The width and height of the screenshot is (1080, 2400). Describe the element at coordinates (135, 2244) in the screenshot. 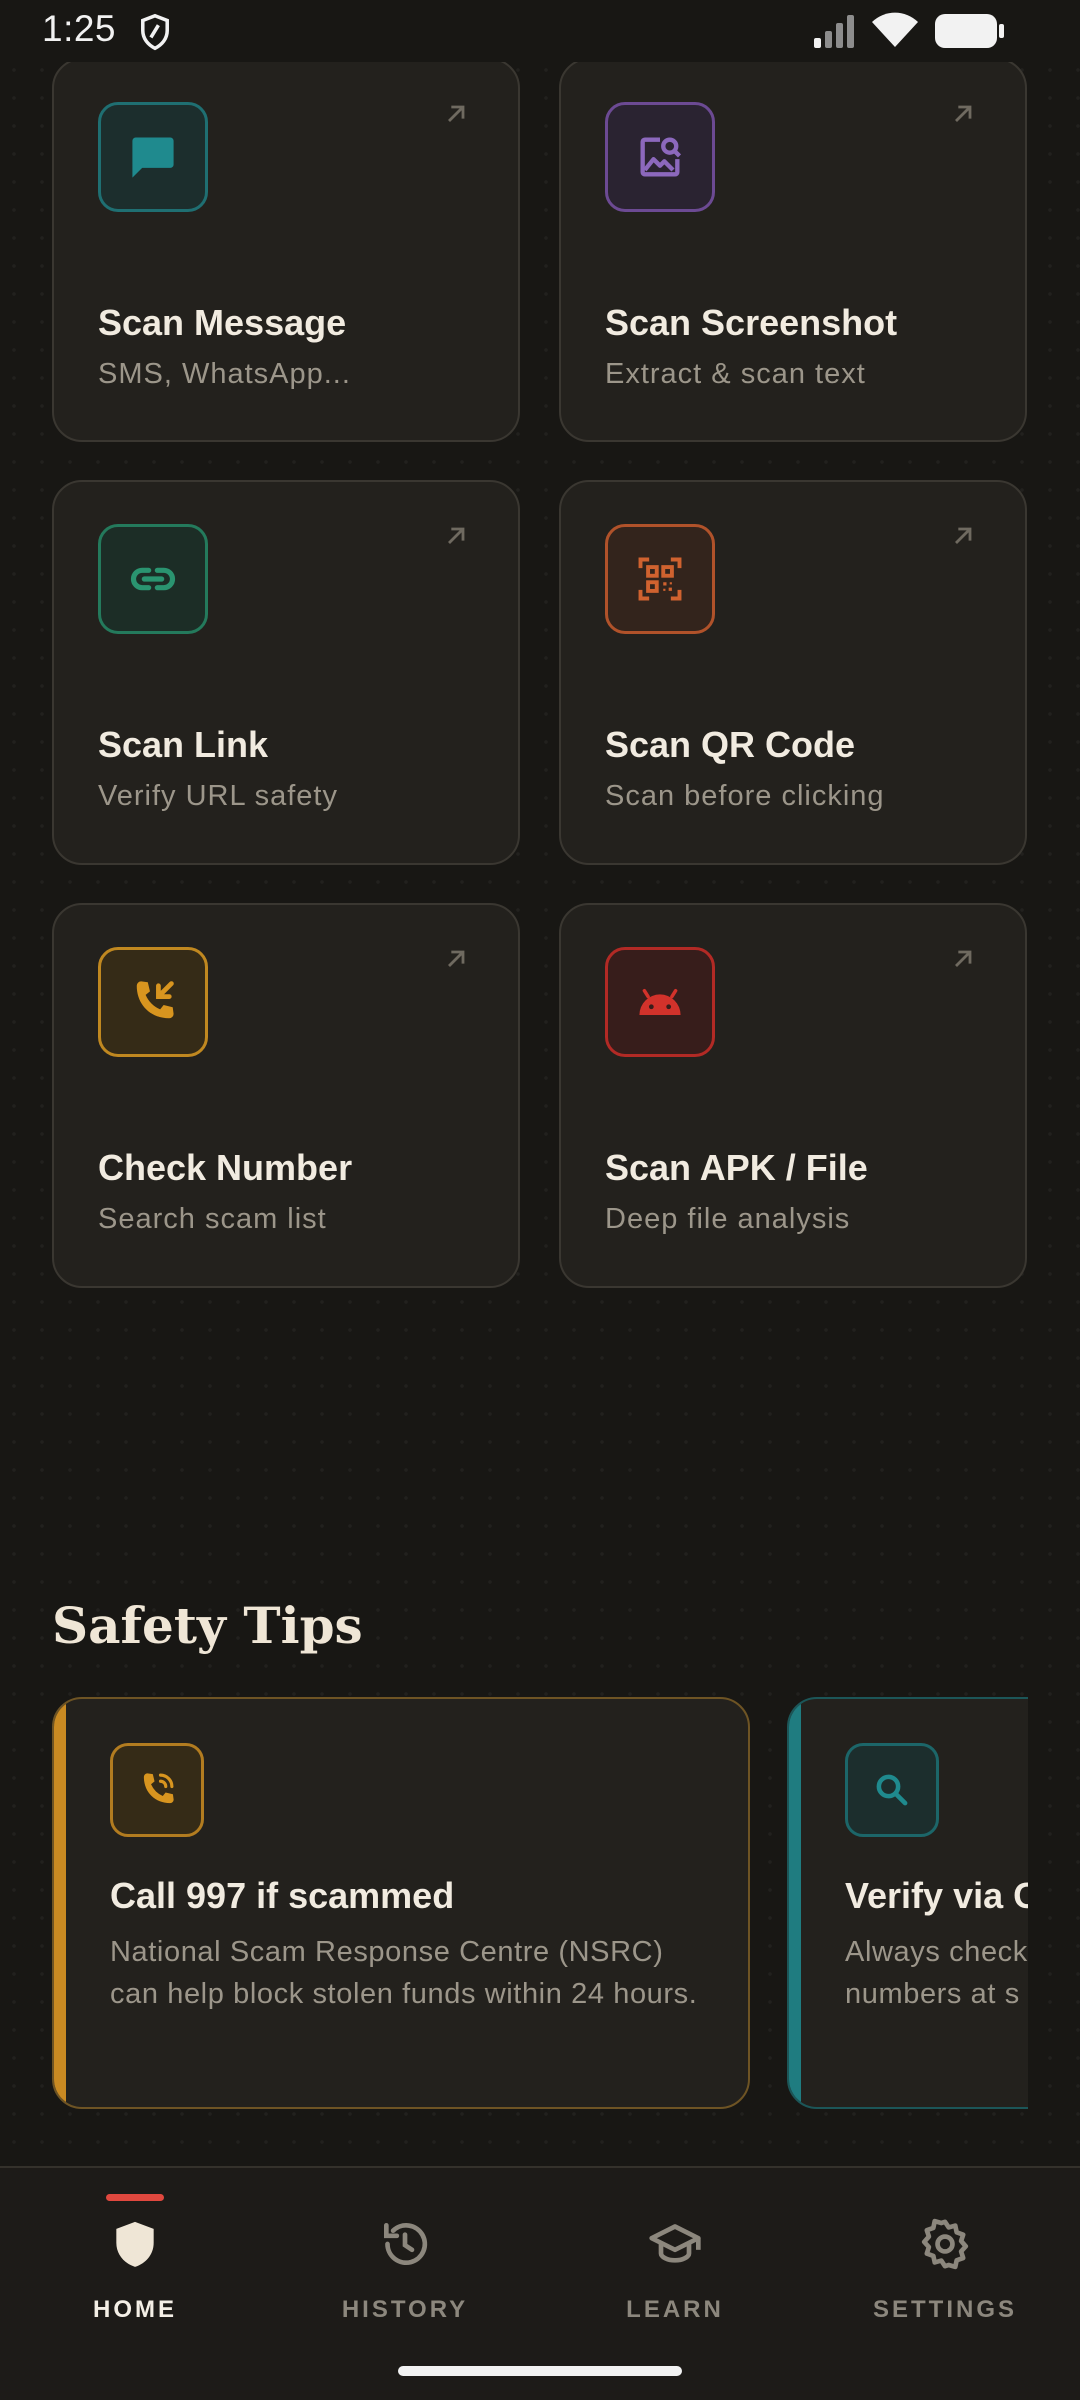

I see `shield-icon` at that location.